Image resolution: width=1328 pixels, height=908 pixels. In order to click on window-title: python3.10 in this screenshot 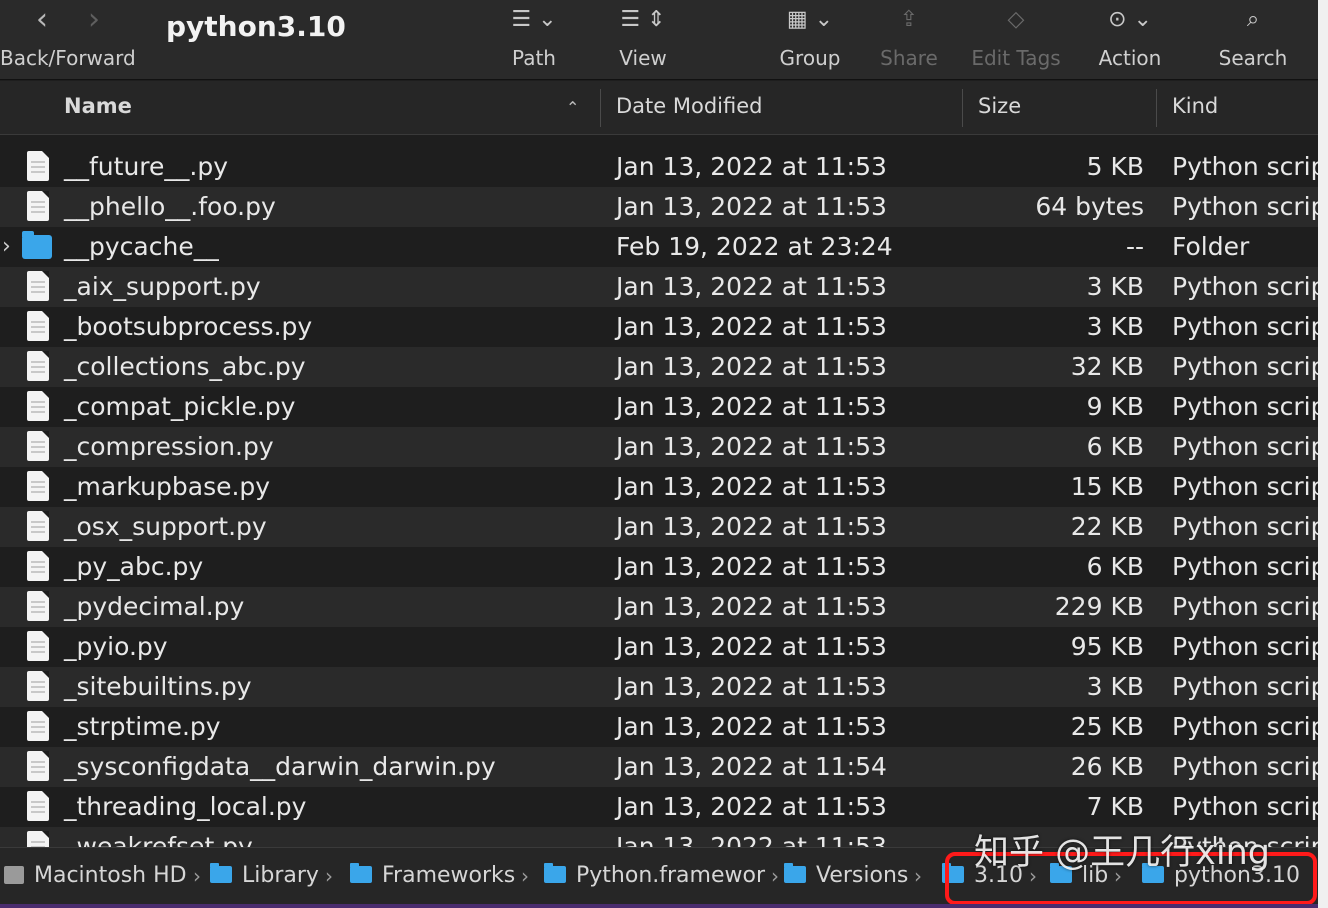, I will do `click(256, 26)`.